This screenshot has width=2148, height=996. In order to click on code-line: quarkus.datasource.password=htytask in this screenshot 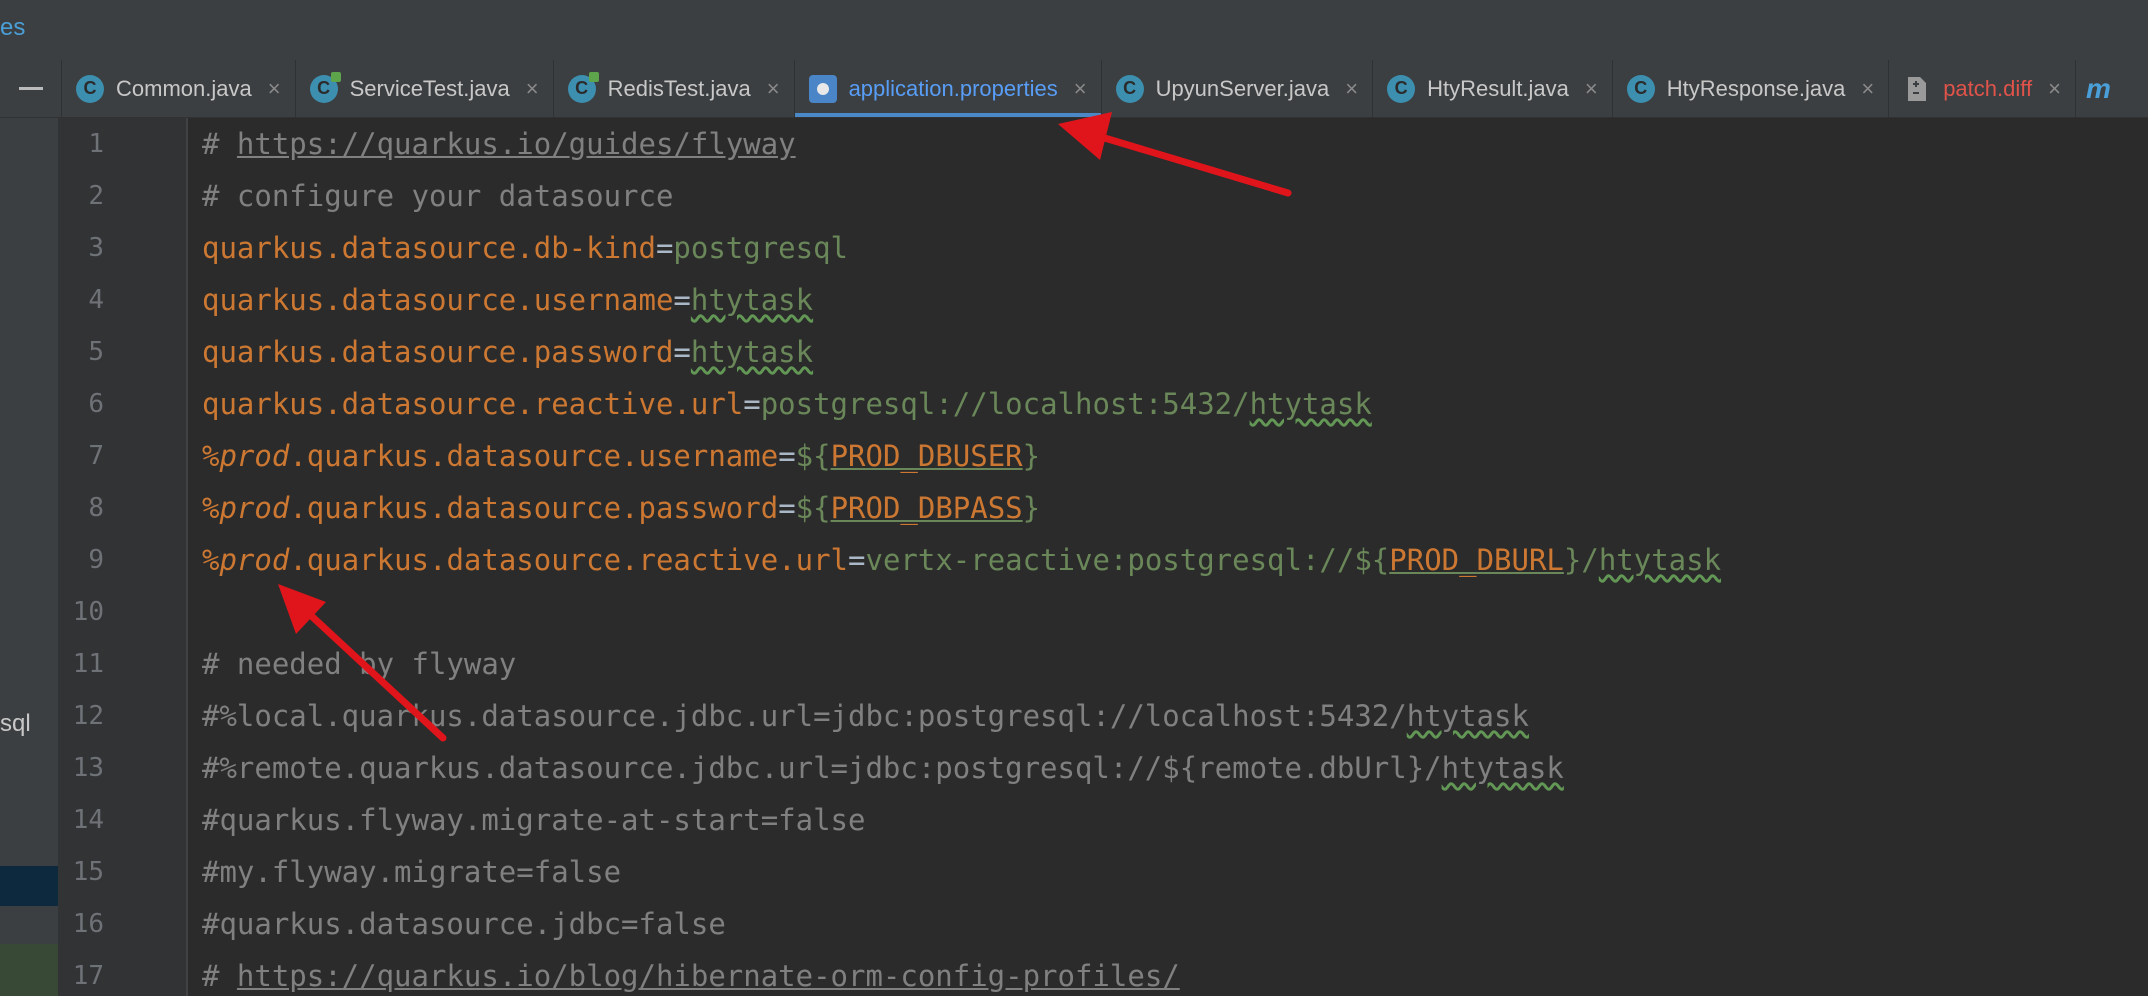, I will do `click(507, 352)`.